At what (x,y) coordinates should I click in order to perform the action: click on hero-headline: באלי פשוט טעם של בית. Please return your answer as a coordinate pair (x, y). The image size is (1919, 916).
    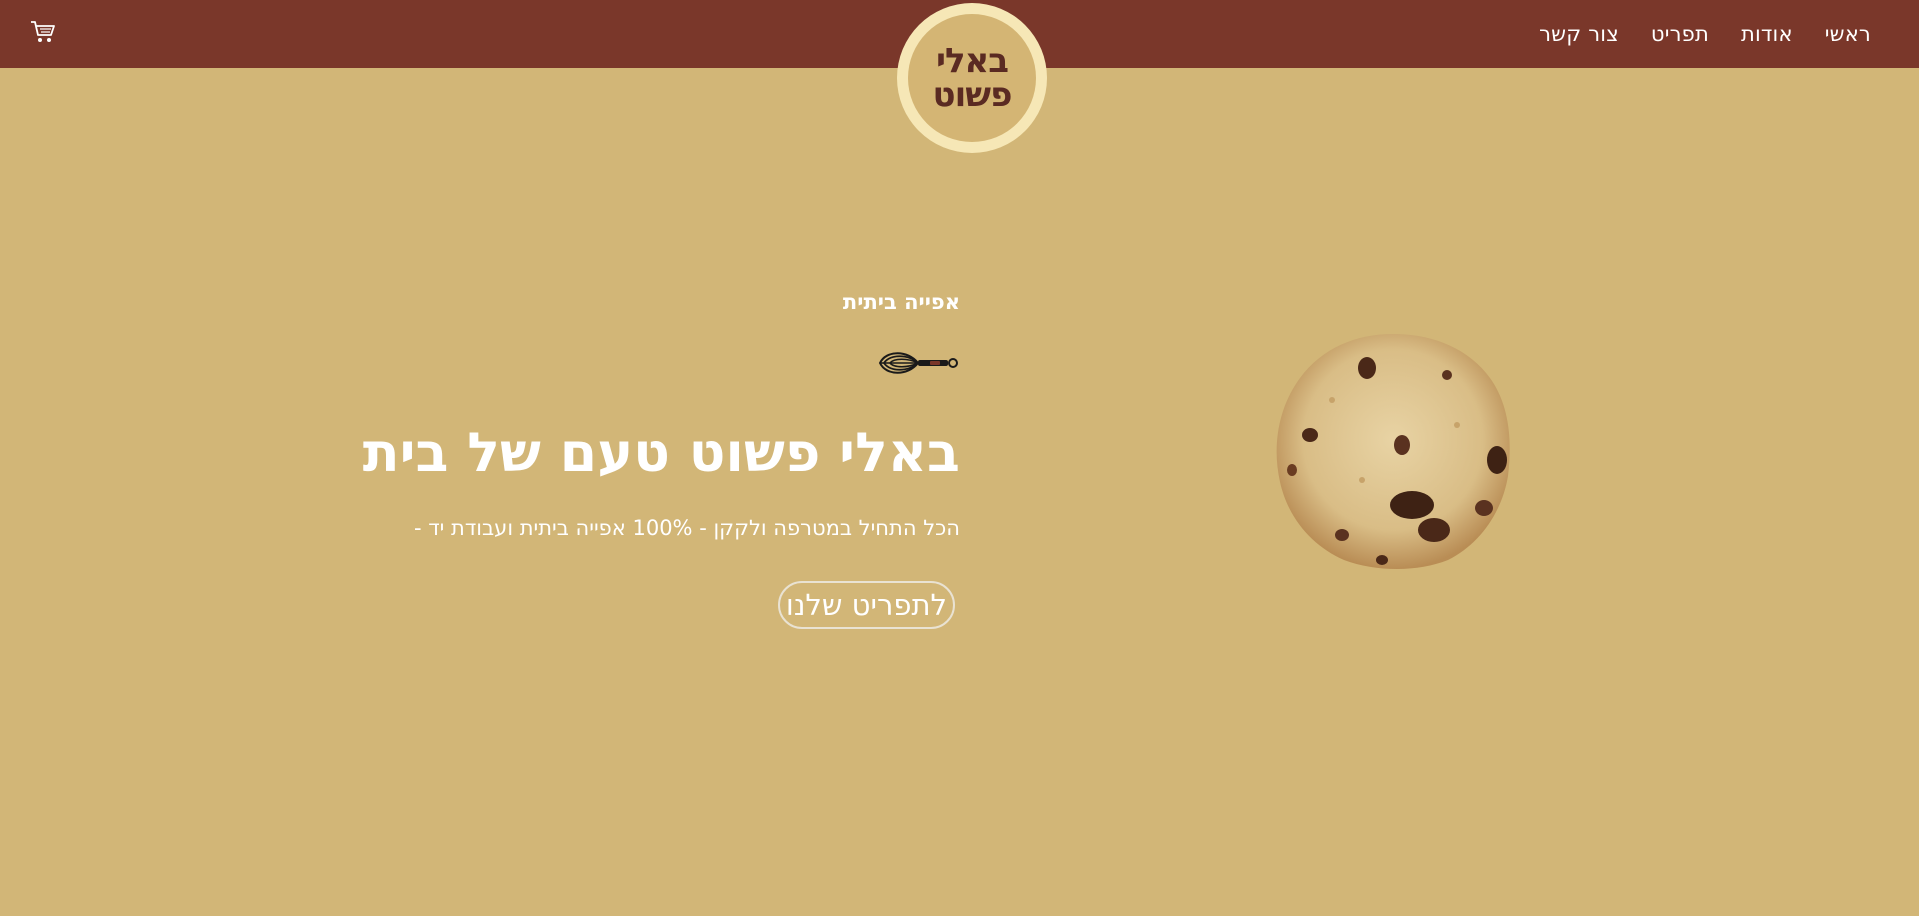
    Looking at the image, I should click on (661, 452).